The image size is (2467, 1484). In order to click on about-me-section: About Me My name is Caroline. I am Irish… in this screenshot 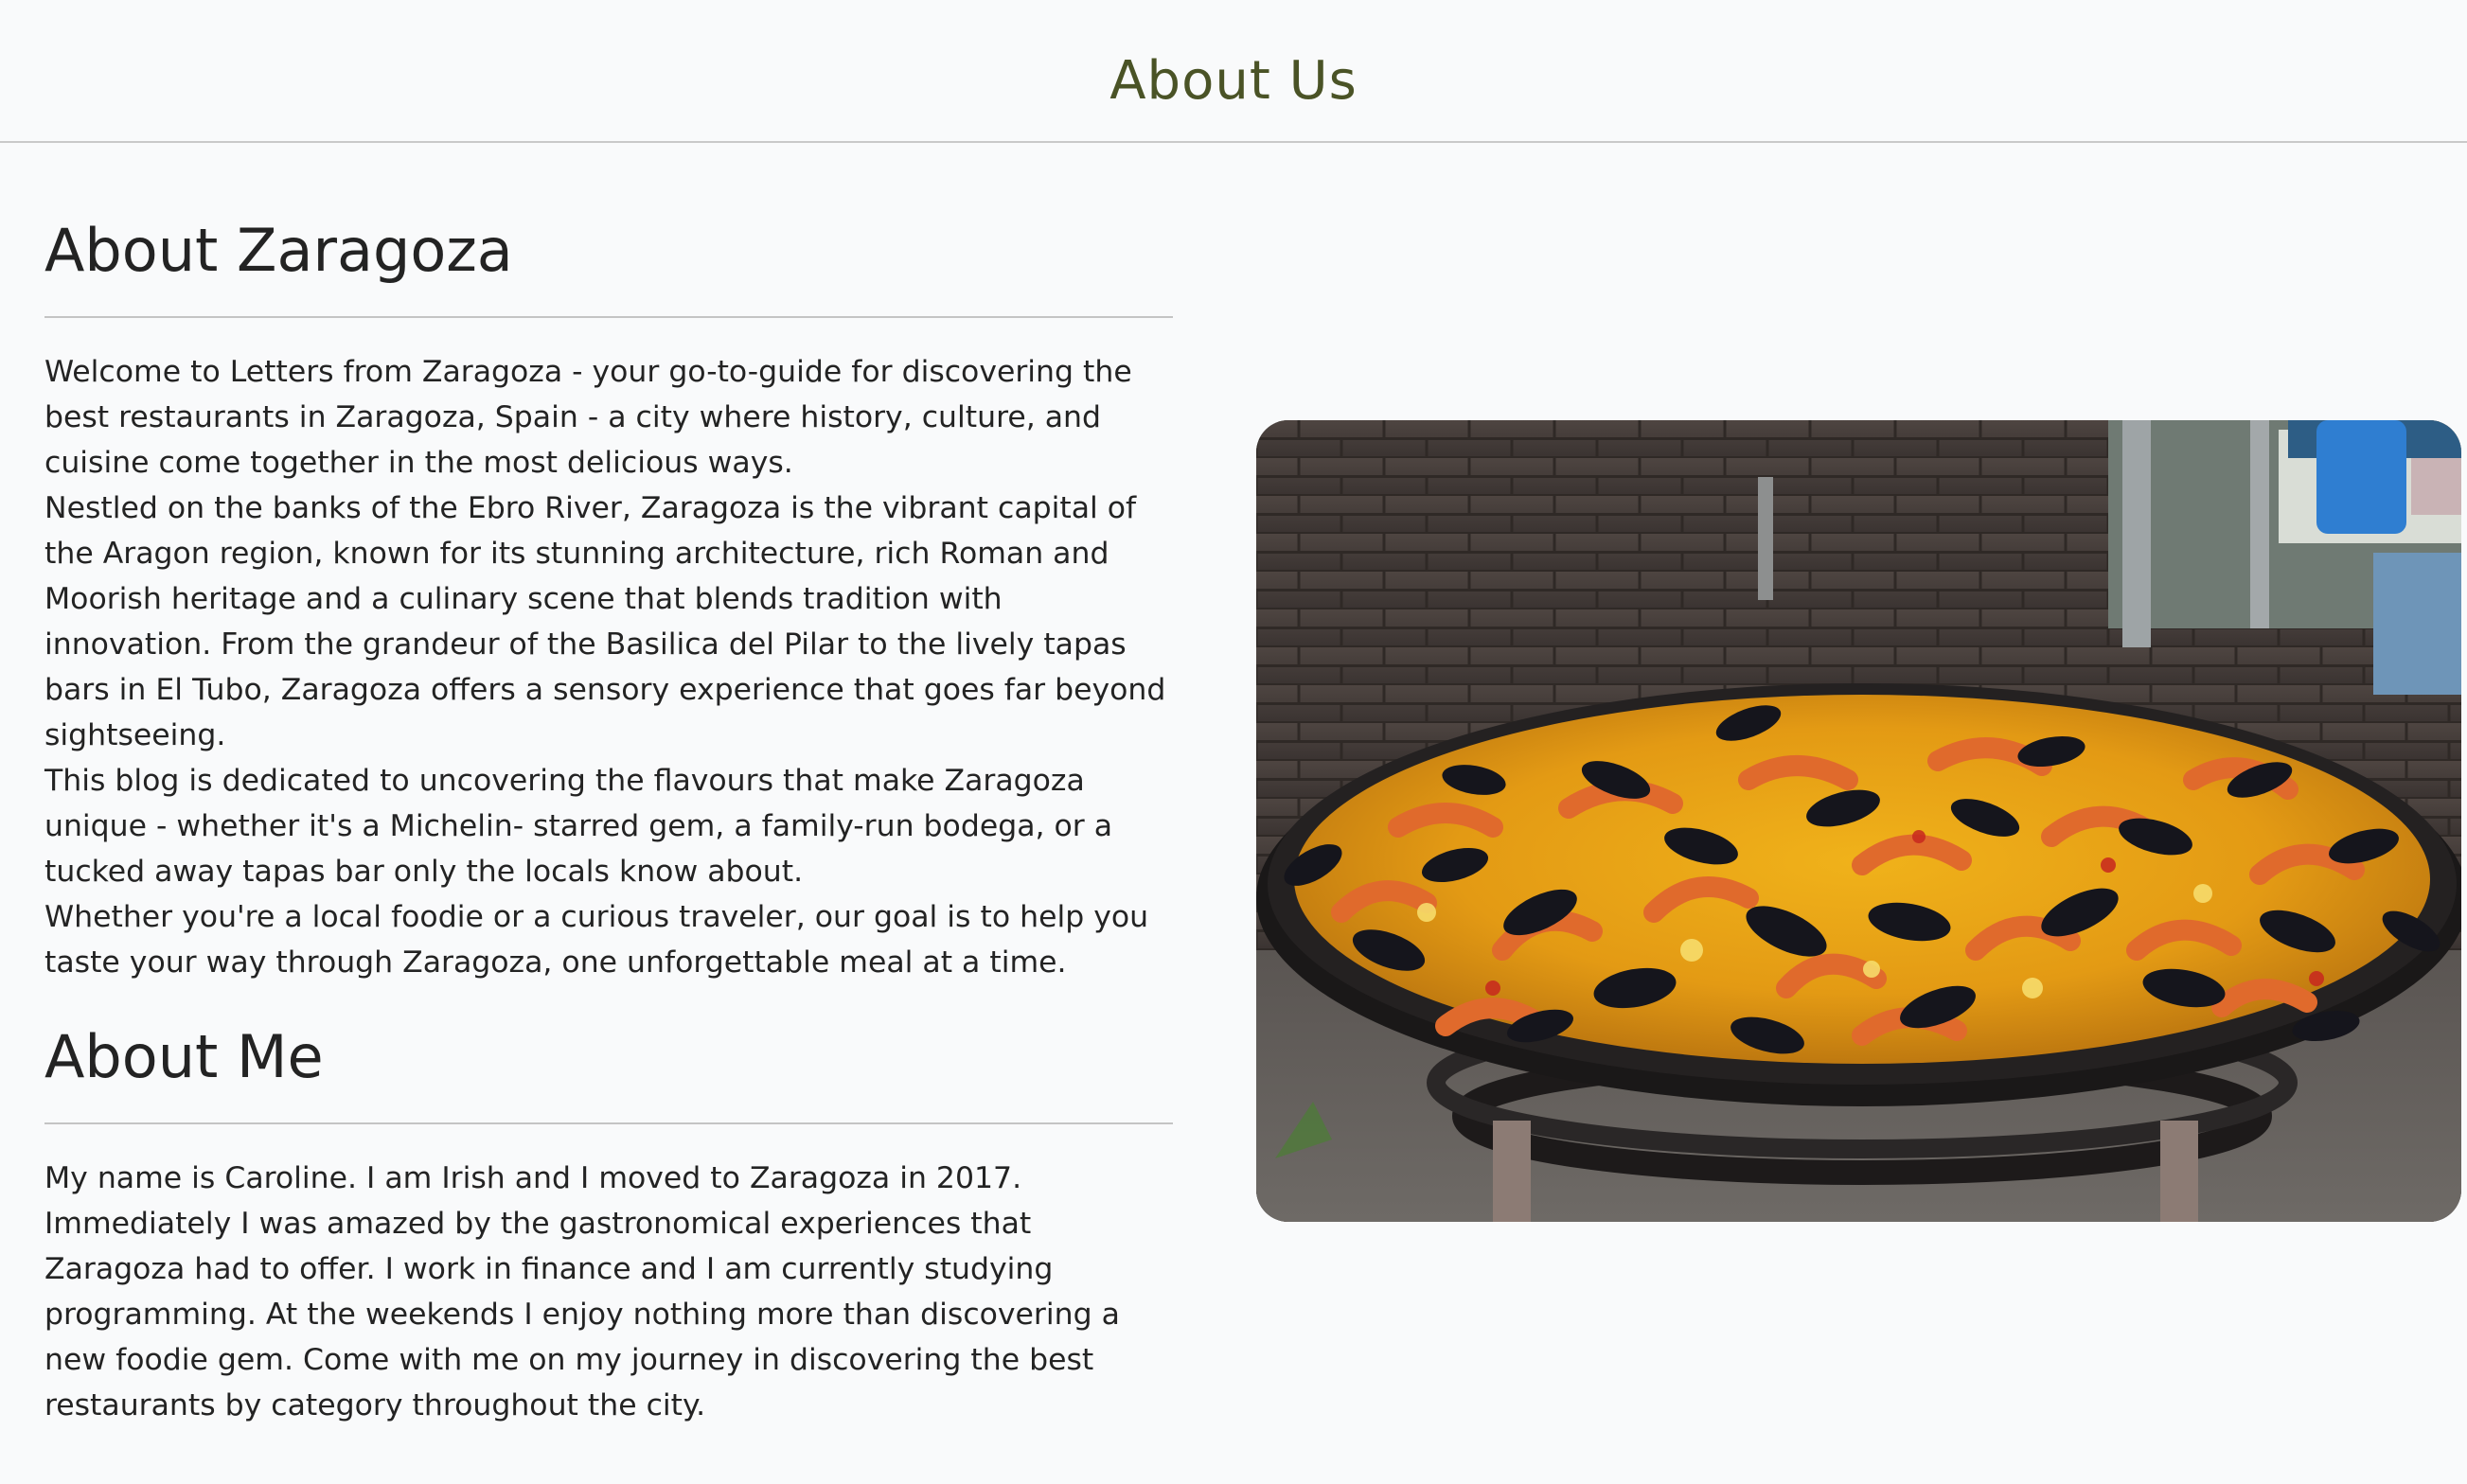, I will do `click(608, 1216)`.